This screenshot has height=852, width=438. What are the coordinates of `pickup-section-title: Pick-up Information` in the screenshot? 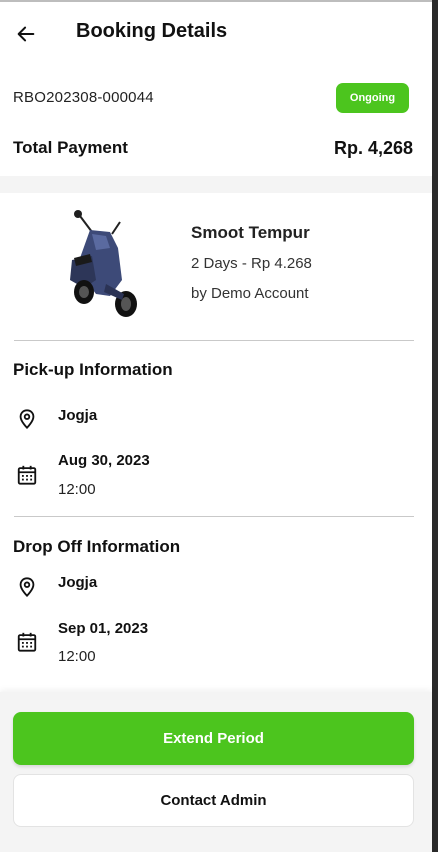 It's located at (93, 369).